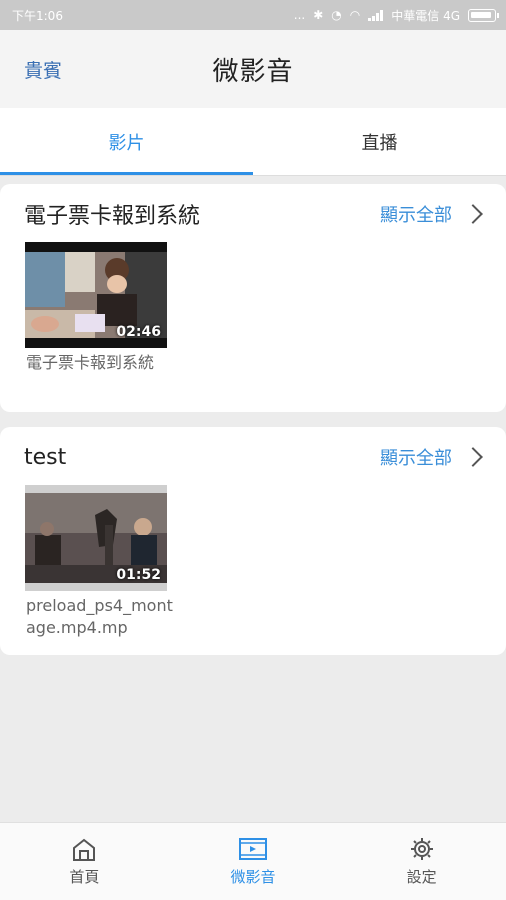  What do you see at coordinates (45, 457) in the screenshot?
I see `section-title: test` at bounding box center [45, 457].